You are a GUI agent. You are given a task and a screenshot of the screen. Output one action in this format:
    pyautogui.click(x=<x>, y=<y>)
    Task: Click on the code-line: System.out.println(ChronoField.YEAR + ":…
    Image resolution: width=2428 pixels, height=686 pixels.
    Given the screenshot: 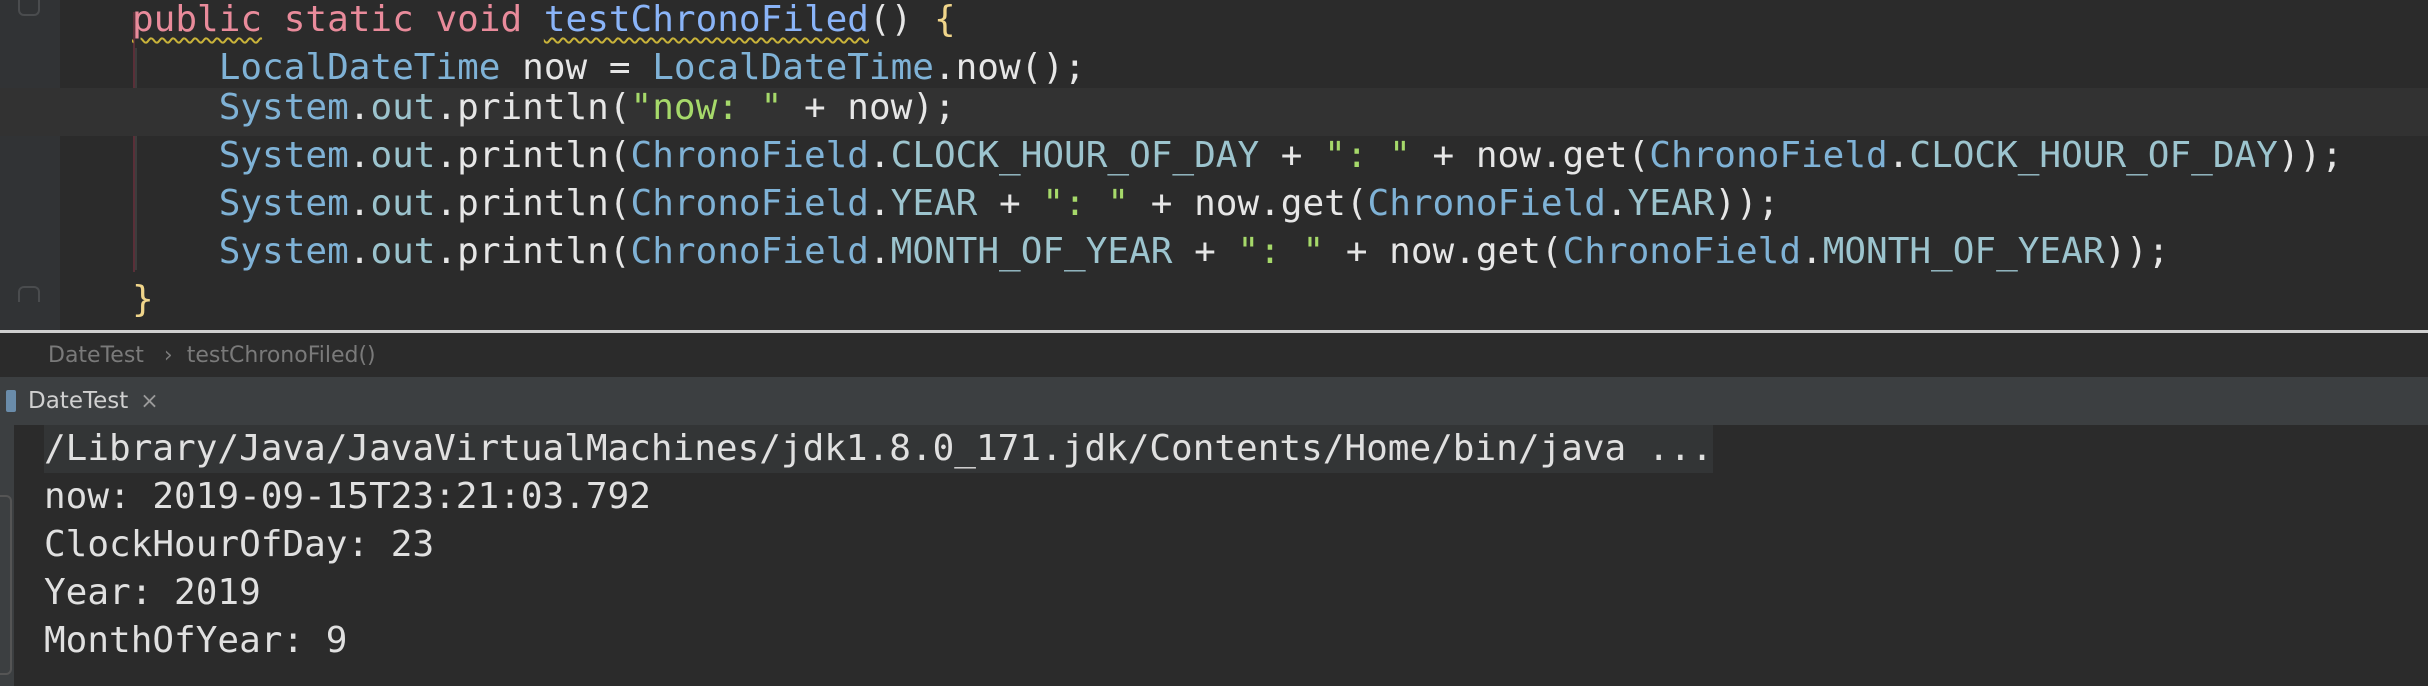 What is the action you would take?
    pyautogui.click(x=1214, y=207)
    